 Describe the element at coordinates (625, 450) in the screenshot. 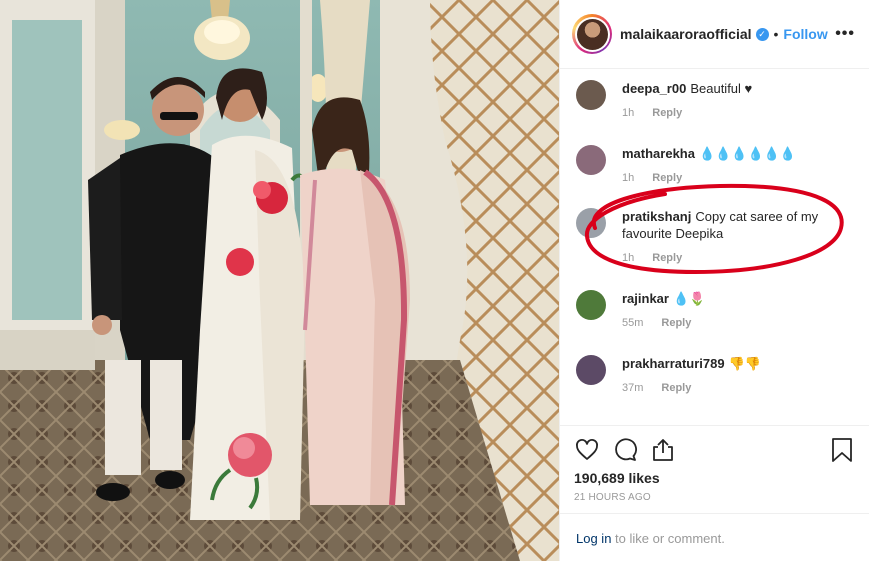

I see `comment-icon` at that location.